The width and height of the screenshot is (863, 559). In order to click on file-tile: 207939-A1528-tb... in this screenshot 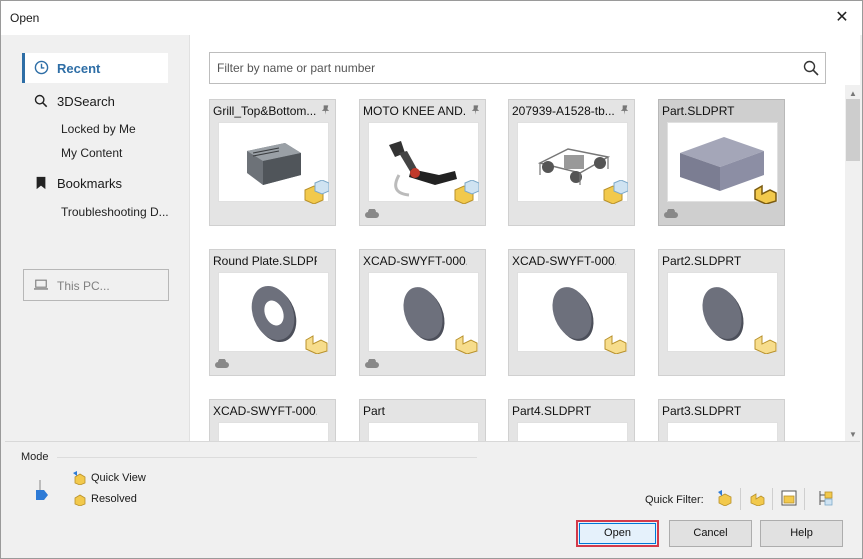, I will do `click(571, 162)`.